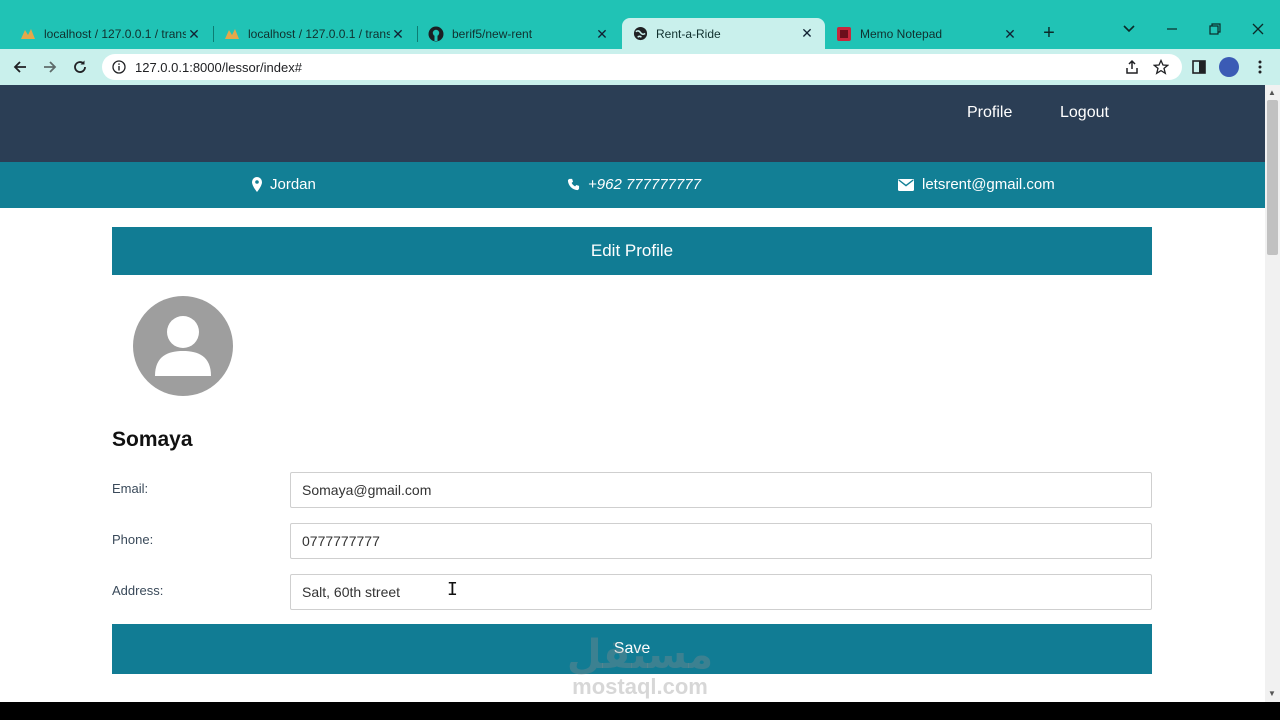 The image size is (1280, 720). I want to click on watermark-latin: mostaql.com, so click(640, 686).